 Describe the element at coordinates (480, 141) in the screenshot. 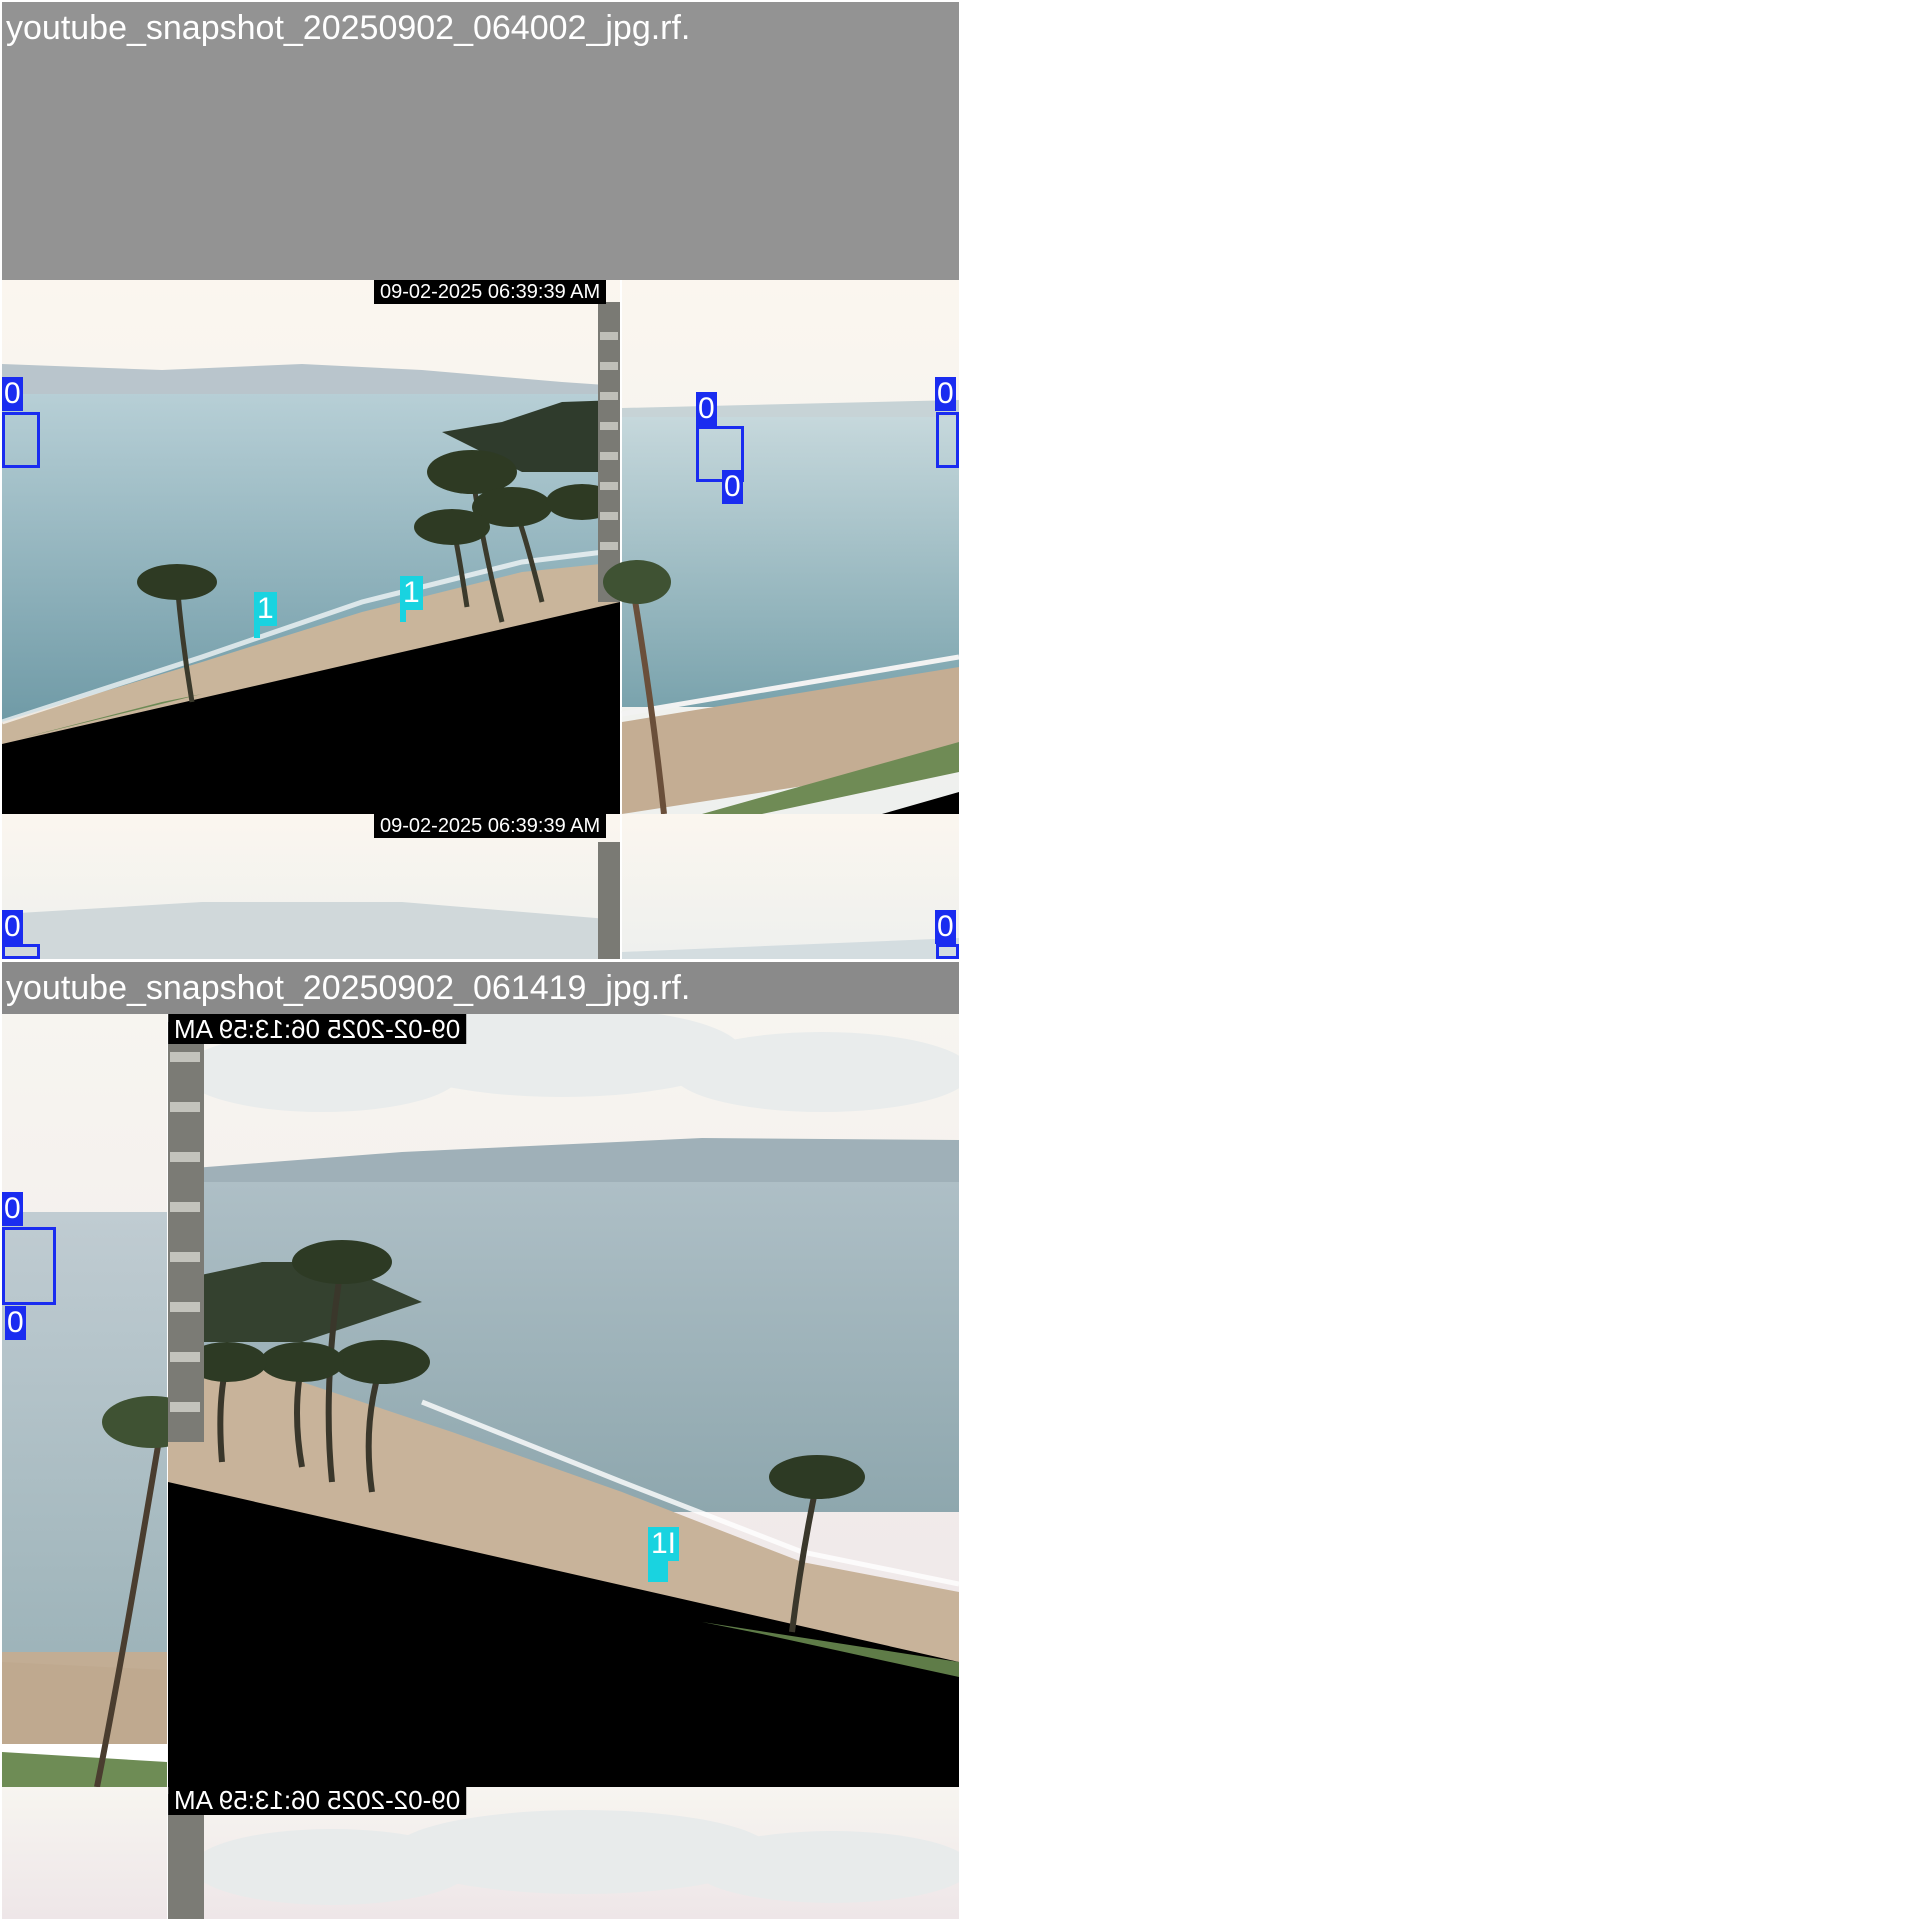

I see `image-filename-header: youtube_snapshot_20250902_064002_jpg.rf.` at that location.